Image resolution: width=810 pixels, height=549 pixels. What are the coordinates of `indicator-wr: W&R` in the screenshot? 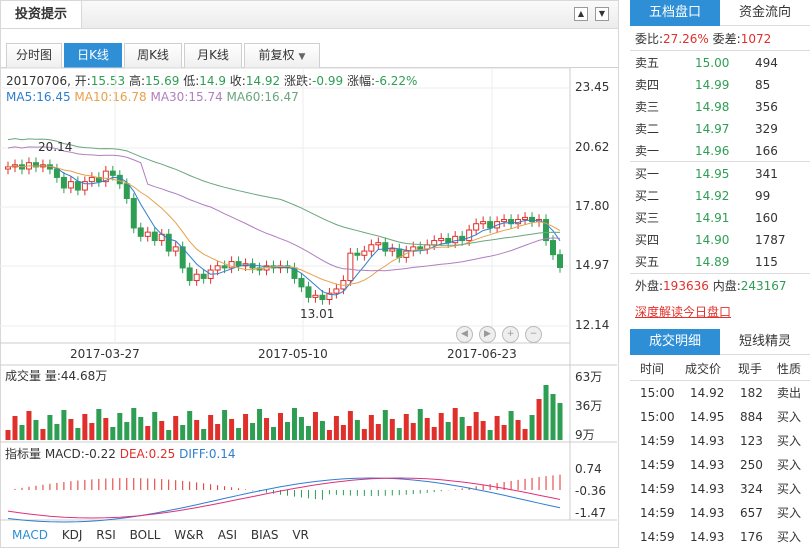 It's located at (189, 535).